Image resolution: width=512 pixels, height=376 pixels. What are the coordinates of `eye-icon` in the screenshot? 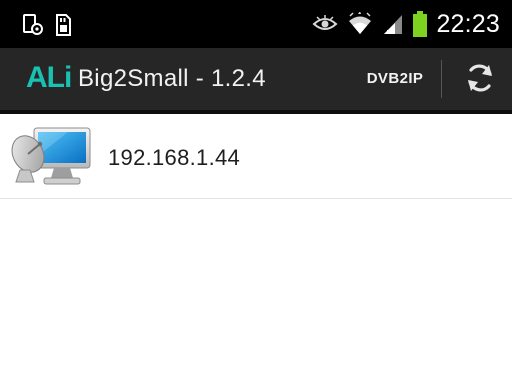 It's located at (325, 24).